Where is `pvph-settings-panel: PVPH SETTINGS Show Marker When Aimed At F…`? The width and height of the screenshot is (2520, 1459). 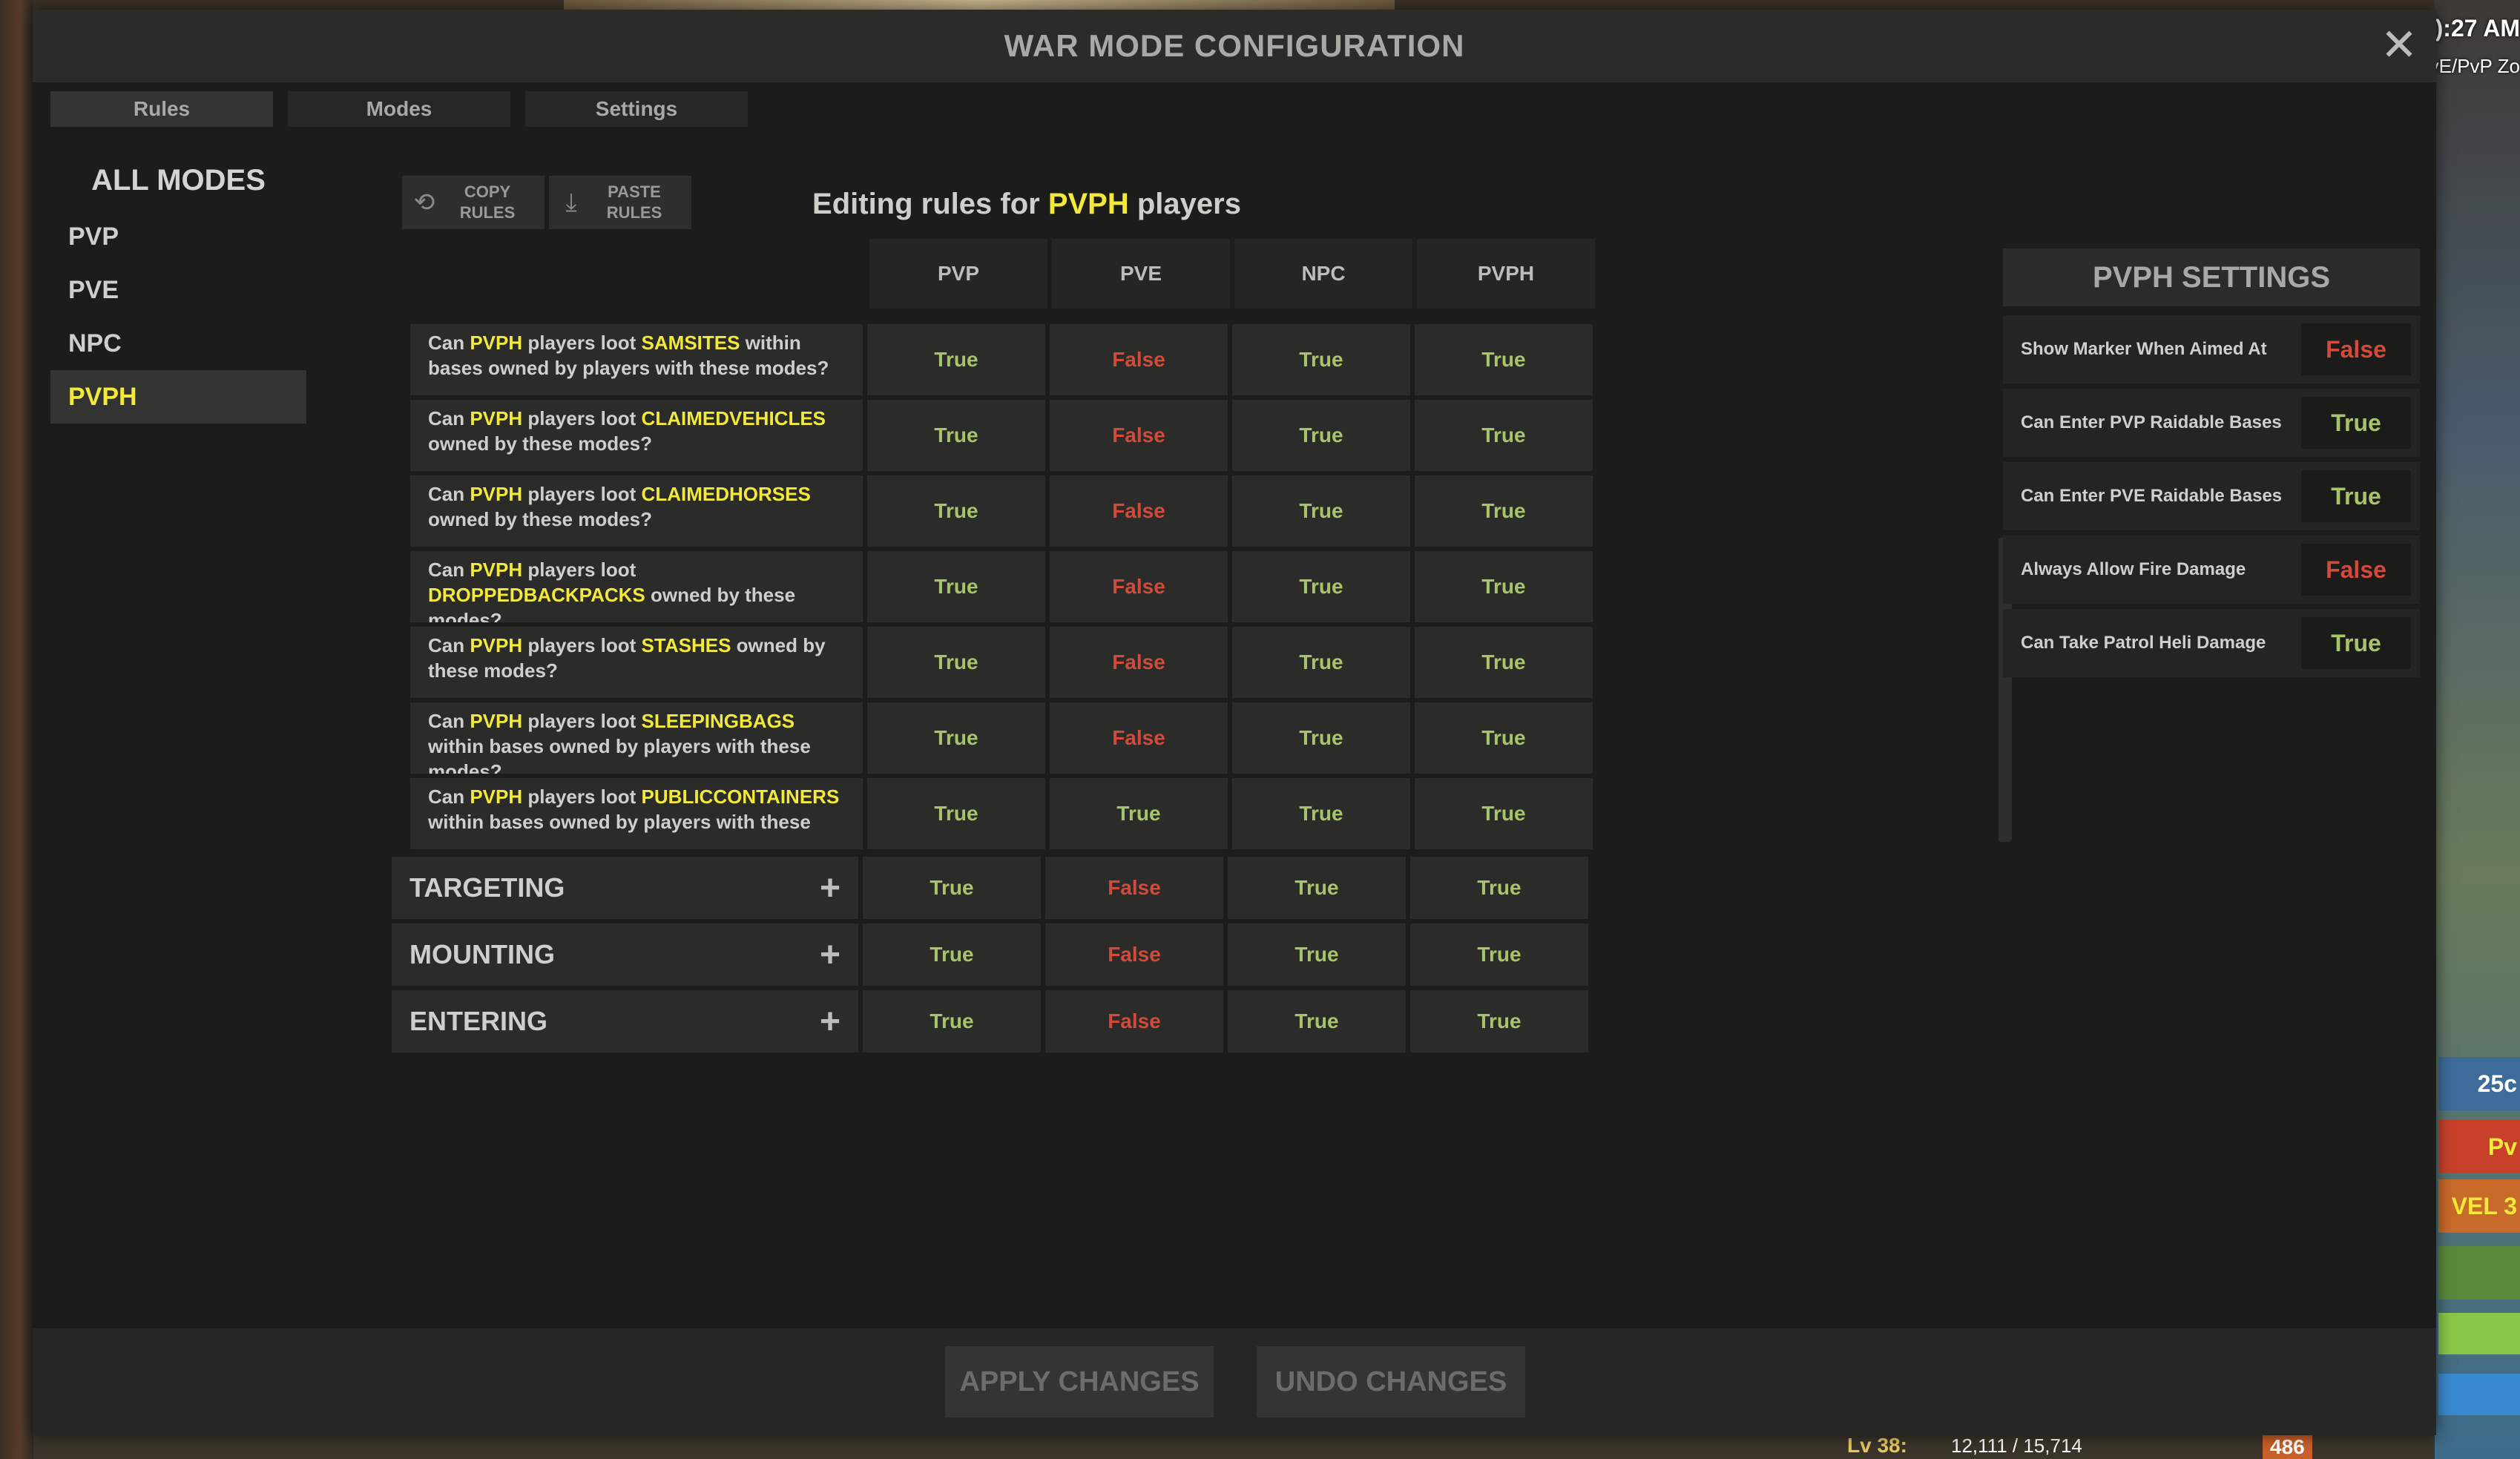 pvph-settings-panel: PVPH SETTINGS Show Marker When Aimed At F… is located at coordinates (2211, 465).